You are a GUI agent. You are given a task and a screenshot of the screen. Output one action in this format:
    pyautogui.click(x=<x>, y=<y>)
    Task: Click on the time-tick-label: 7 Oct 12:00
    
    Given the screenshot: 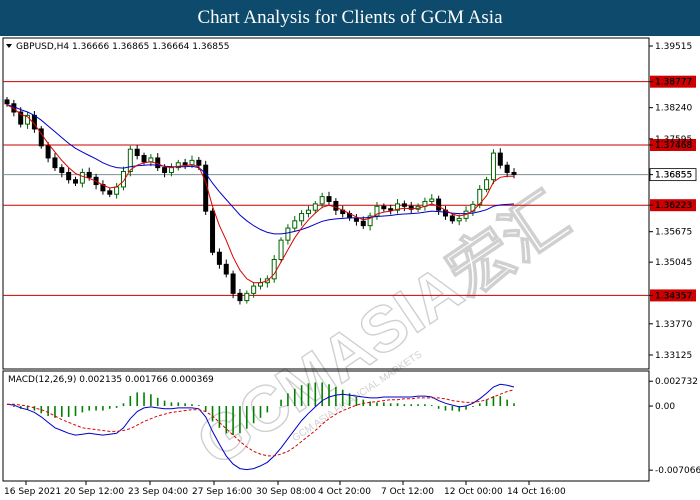 What is the action you would take?
    pyautogui.click(x=407, y=492)
    